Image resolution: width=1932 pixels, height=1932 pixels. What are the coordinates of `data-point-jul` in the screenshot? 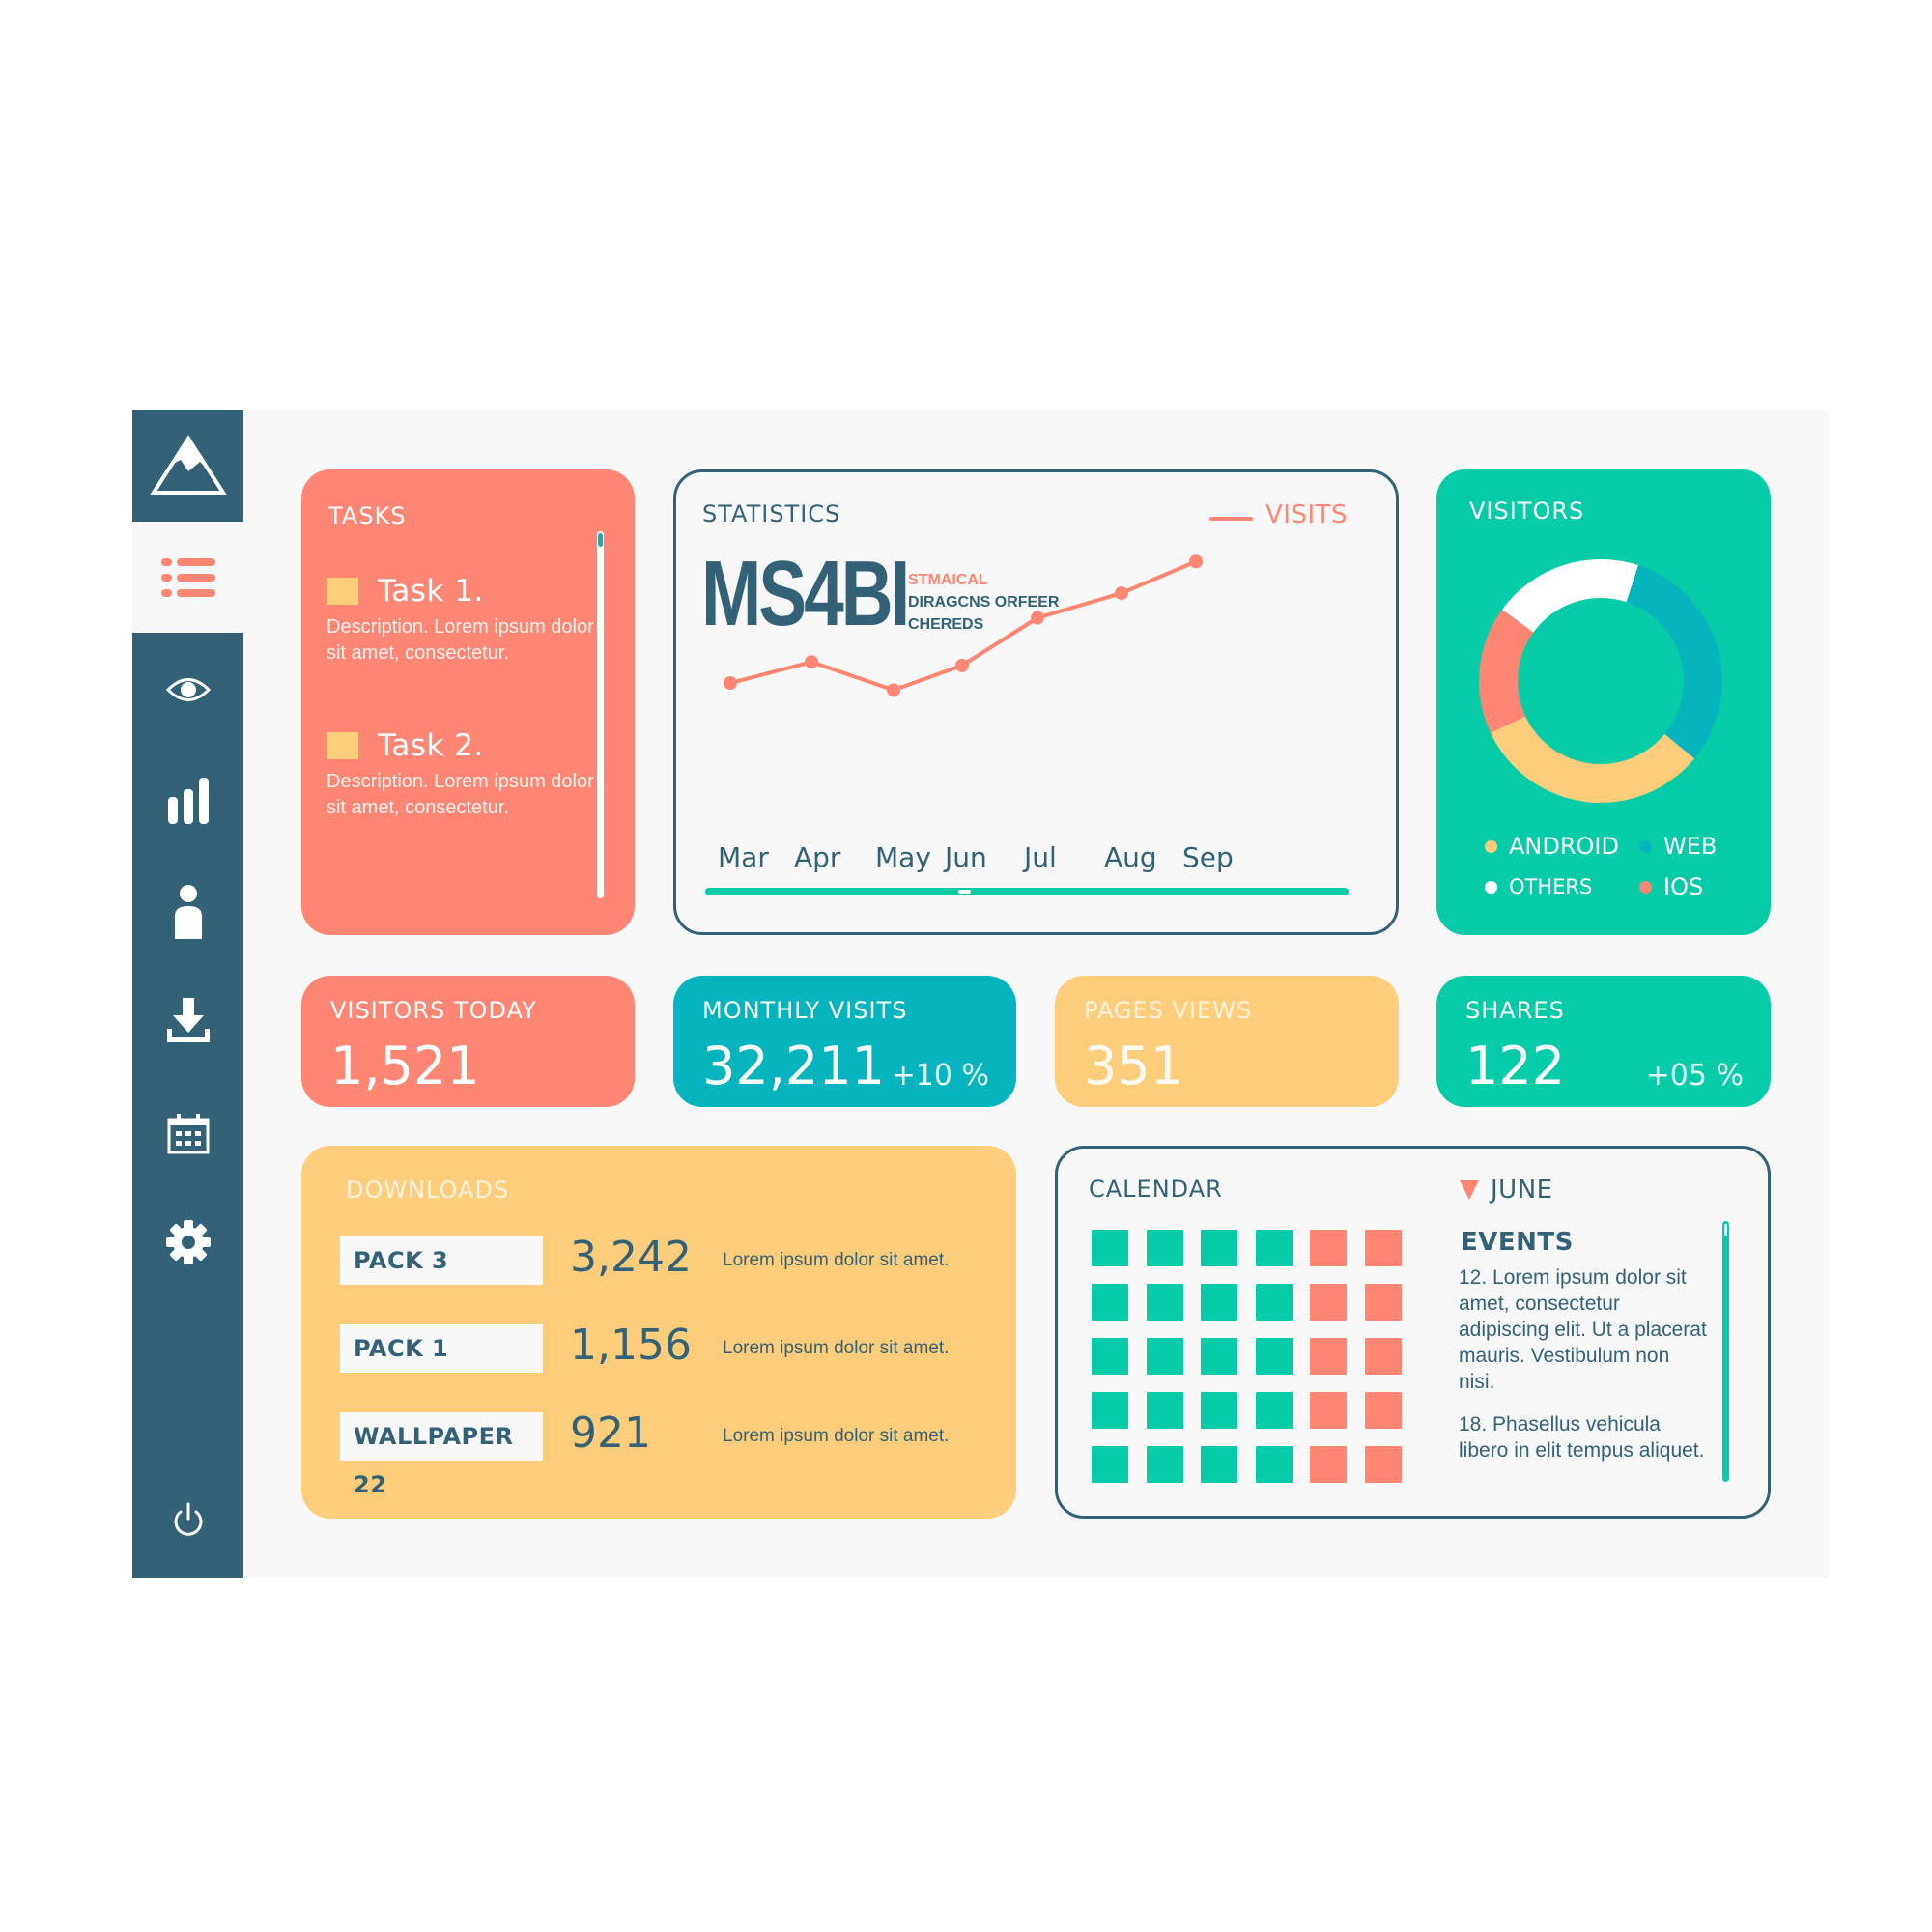 It's located at (1037, 618).